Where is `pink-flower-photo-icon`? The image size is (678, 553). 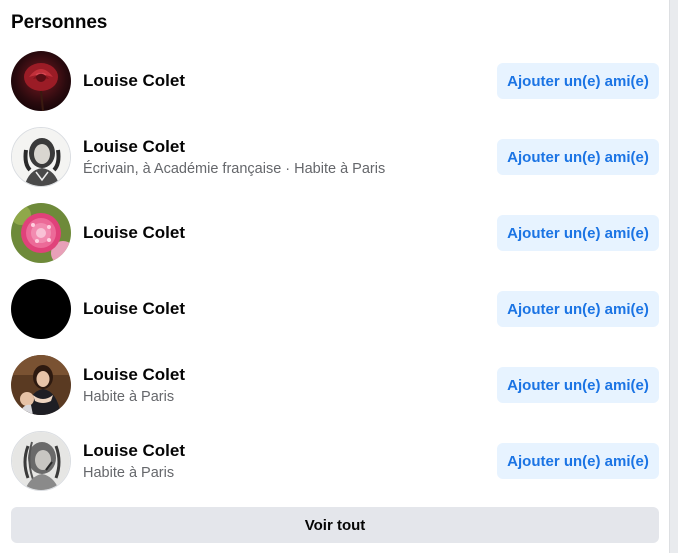
pink-flower-photo-icon is located at coordinates (41, 233).